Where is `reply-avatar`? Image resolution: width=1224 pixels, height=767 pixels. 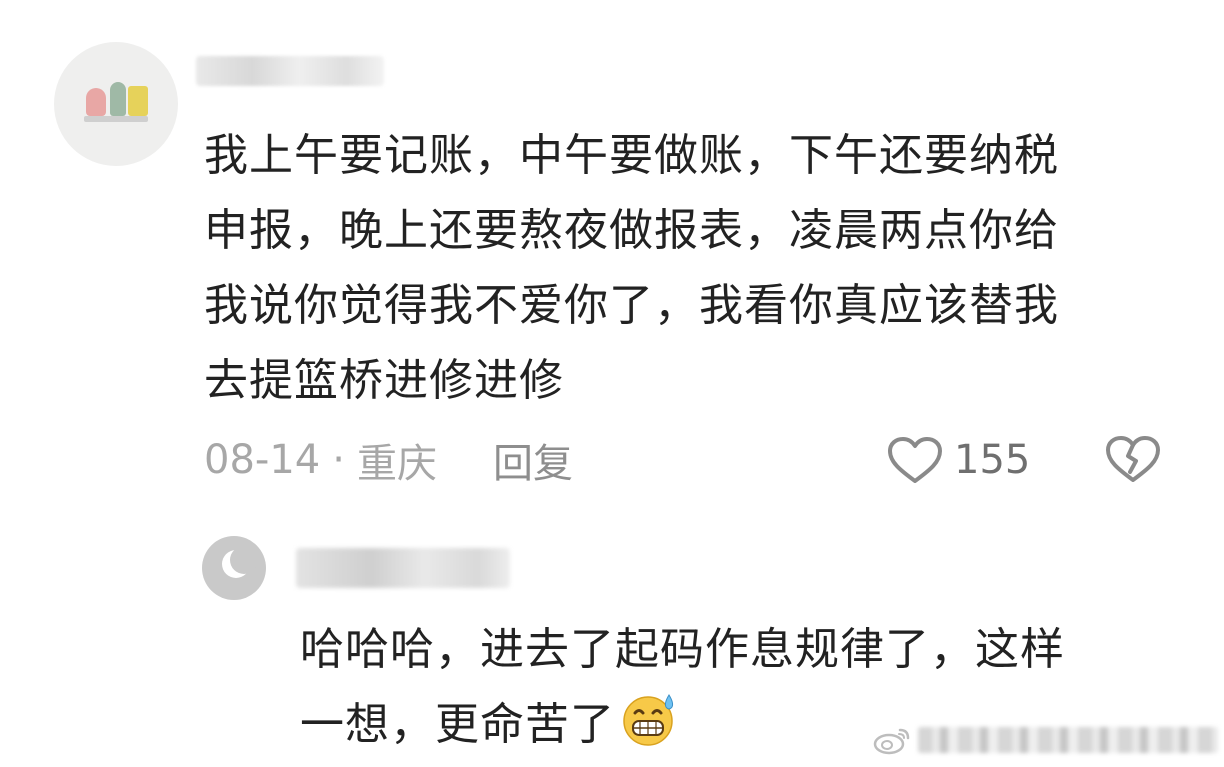
reply-avatar is located at coordinates (234, 568).